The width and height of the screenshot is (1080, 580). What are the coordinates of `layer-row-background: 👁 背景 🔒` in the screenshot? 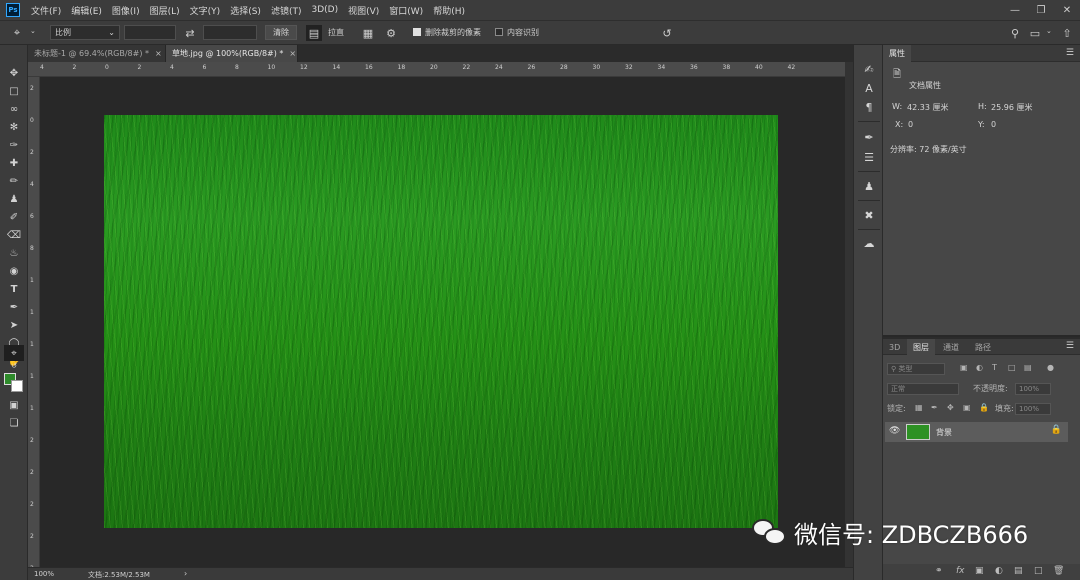 It's located at (976, 432).